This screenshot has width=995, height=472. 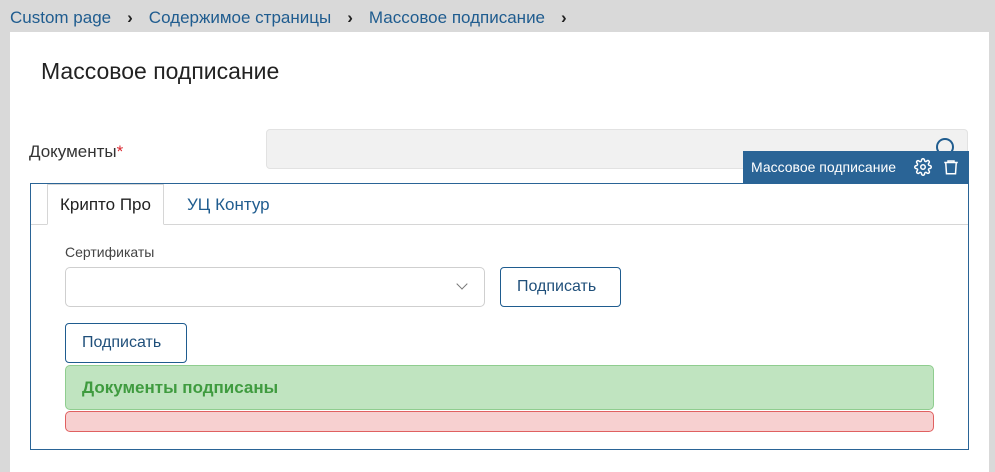 I want to click on certificates-select, so click(x=275, y=287).